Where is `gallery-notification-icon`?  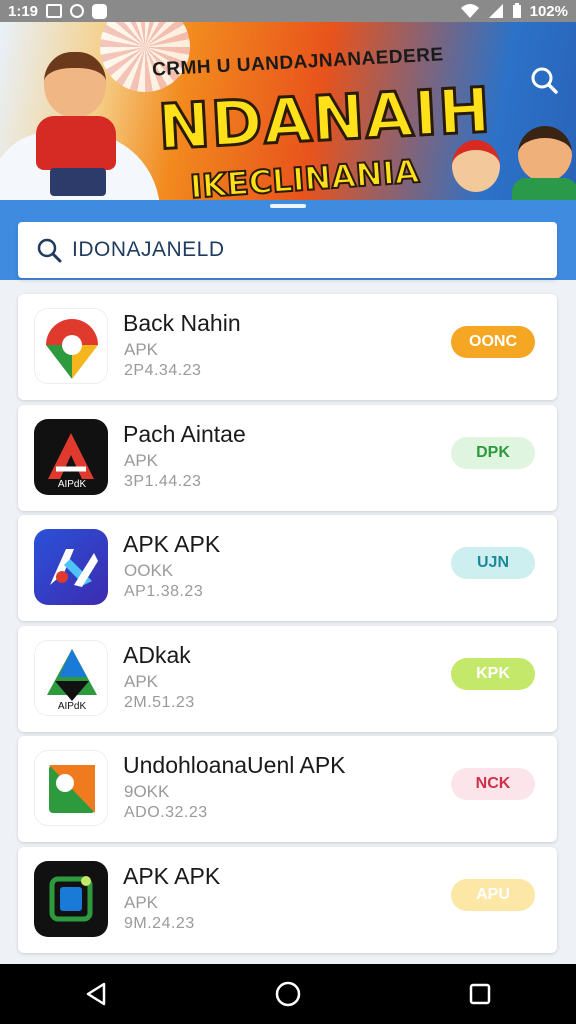 gallery-notification-icon is located at coordinates (54, 11).